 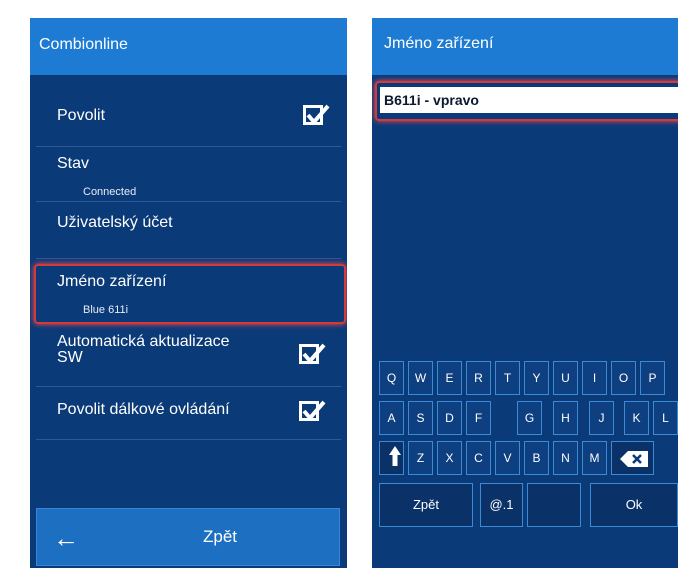 What do you see at coordinates (507, 458) in the screenshot?
I see `key-v: V` at bounding box center [507, 458].